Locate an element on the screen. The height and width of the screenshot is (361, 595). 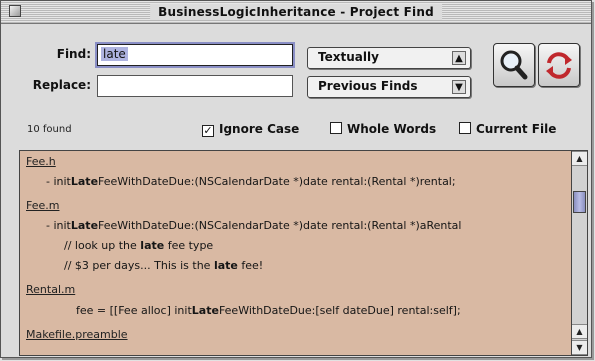
whole-words-checkbox: Whole Words is located at coordinates (383, 129).